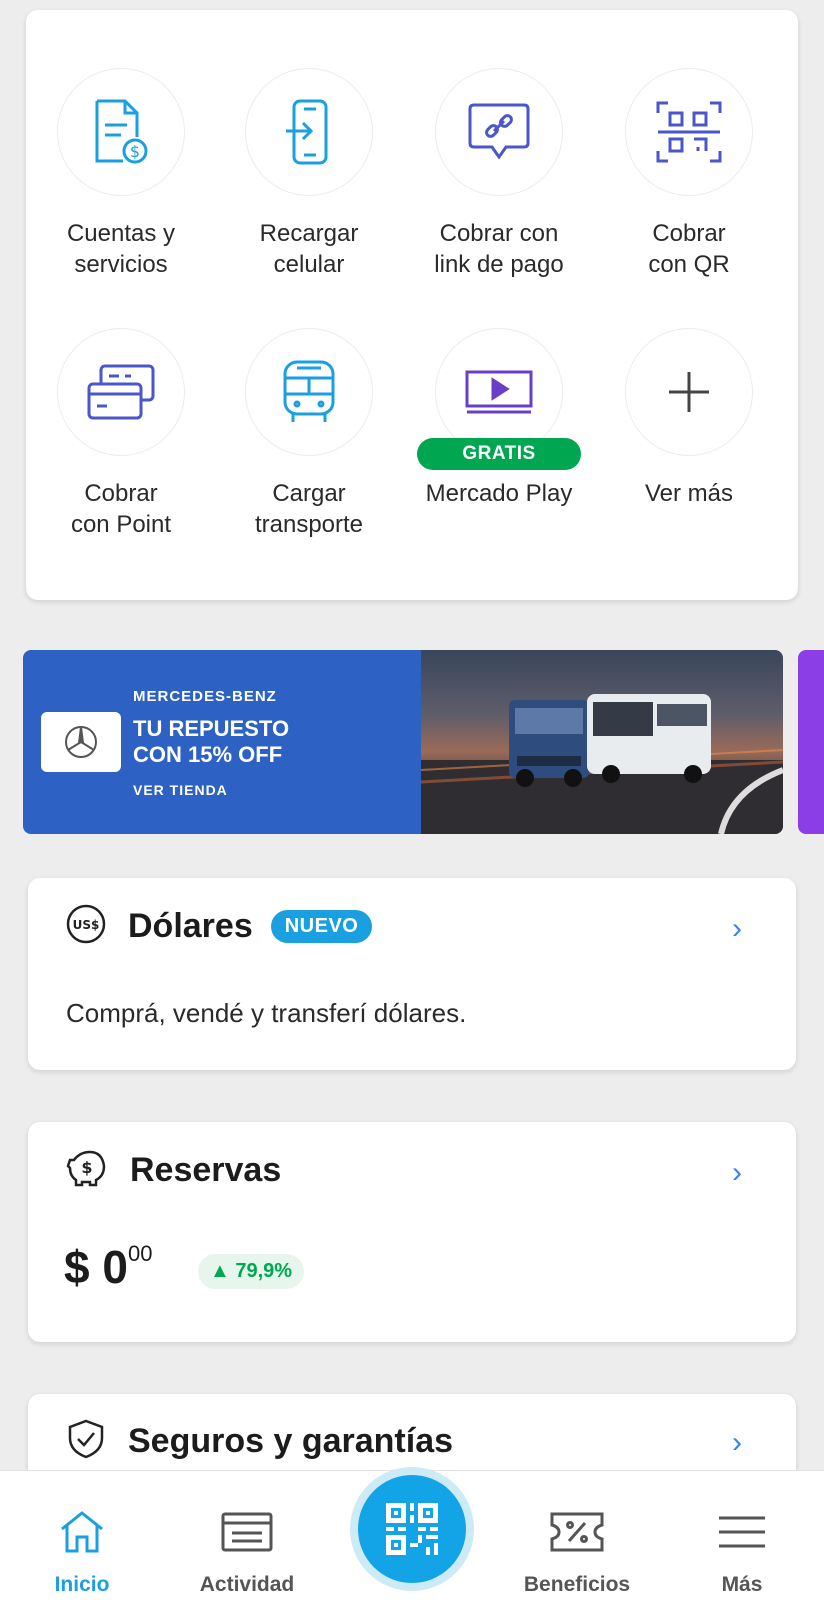  Describe the element at coordinates (206, 1170) in the screenshot. I see `reservas-title: Reservas` at that location.